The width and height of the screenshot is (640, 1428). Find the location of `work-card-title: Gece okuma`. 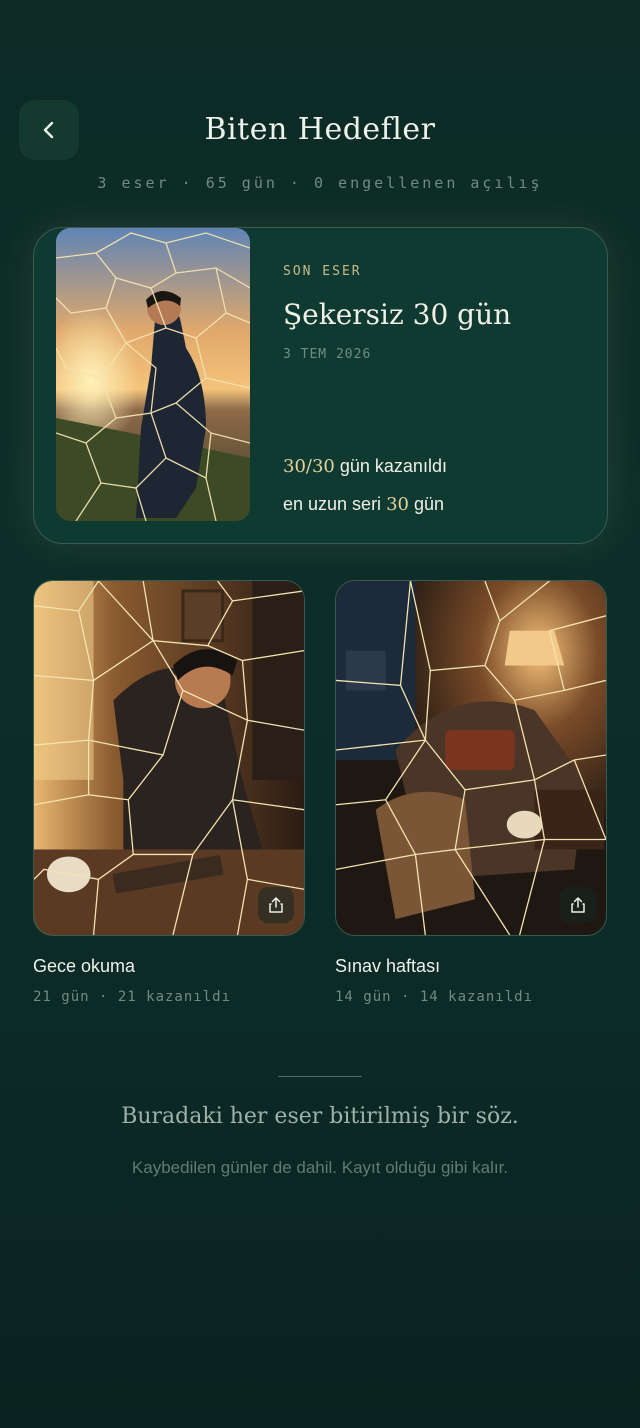

work-card-title: Gece okuma is located at coordinates (84, 966).